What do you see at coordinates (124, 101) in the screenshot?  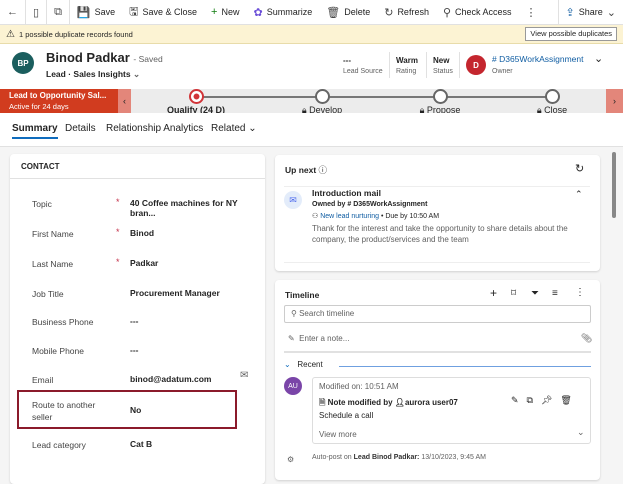 I see `previous-stage-button: ‹` at bounding box center [124, 101].